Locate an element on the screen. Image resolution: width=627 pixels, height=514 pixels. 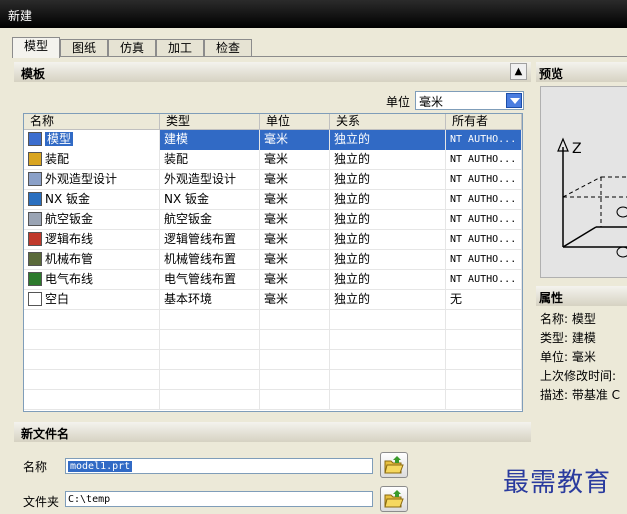
template-name: 装配 is located at coordinates (57, 159).